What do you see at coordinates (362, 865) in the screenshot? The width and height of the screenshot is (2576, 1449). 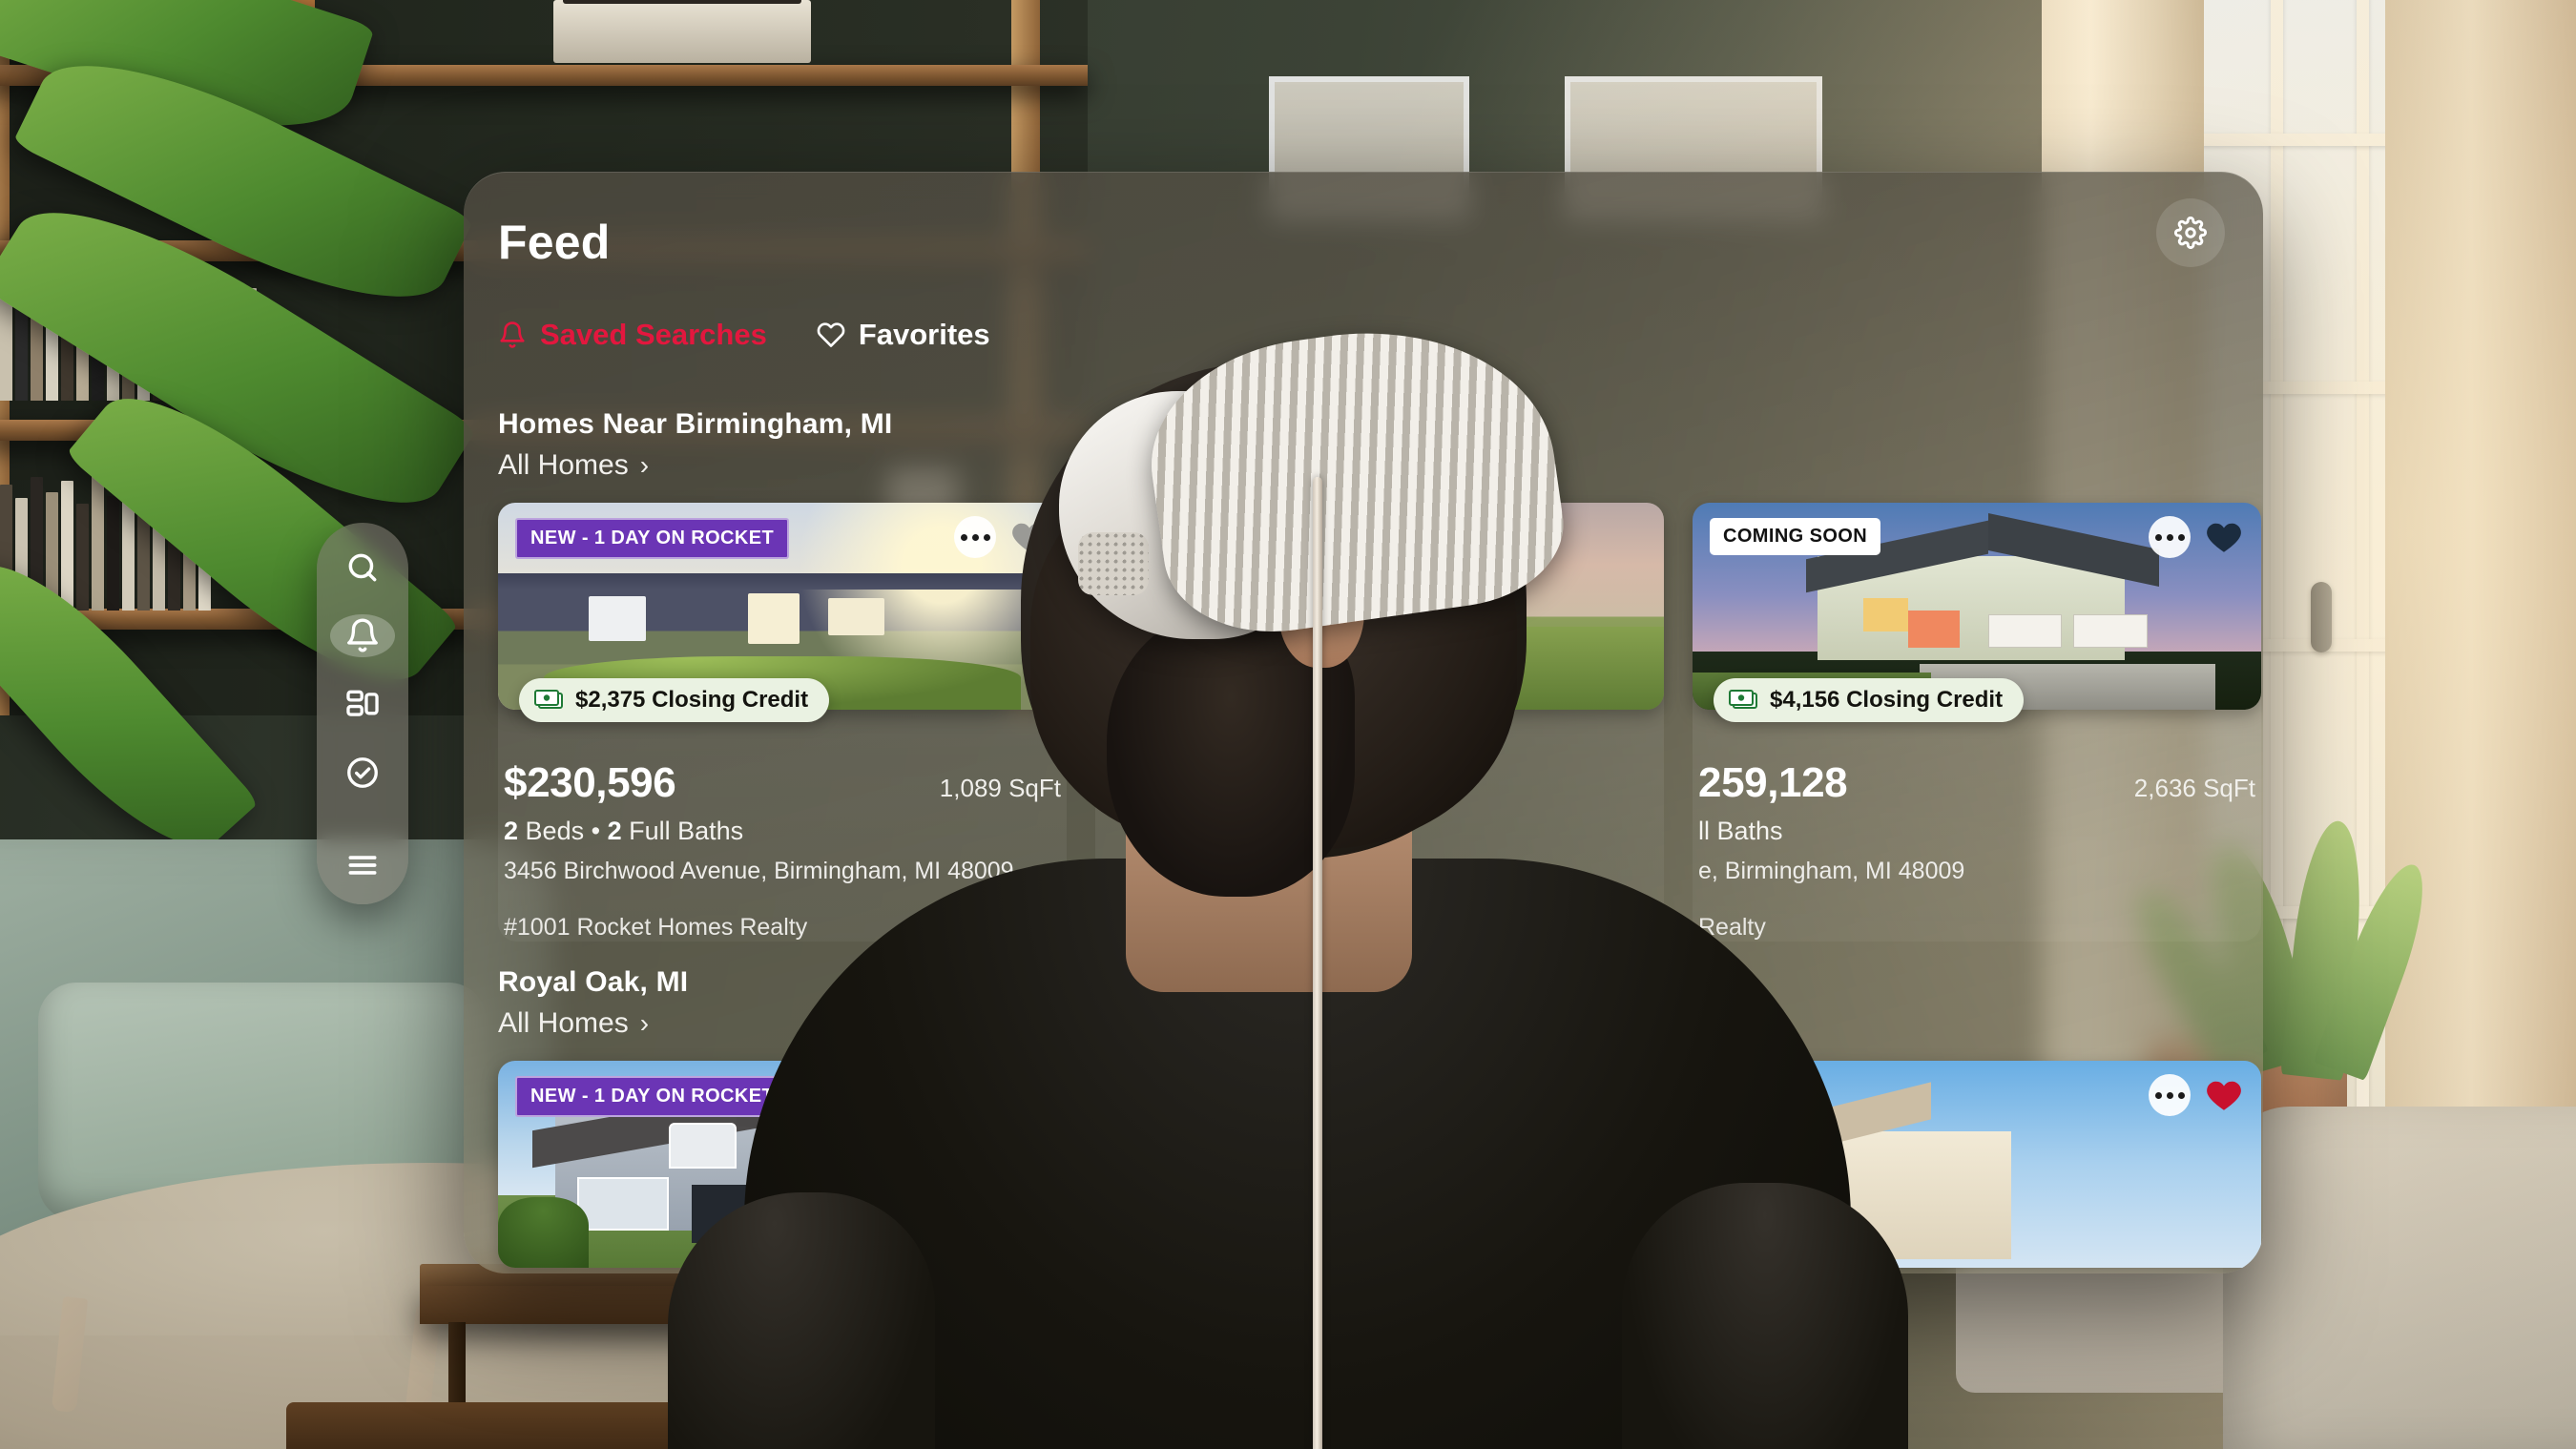 I see `sidebar-item-menu` at bounding box center [362, 865].